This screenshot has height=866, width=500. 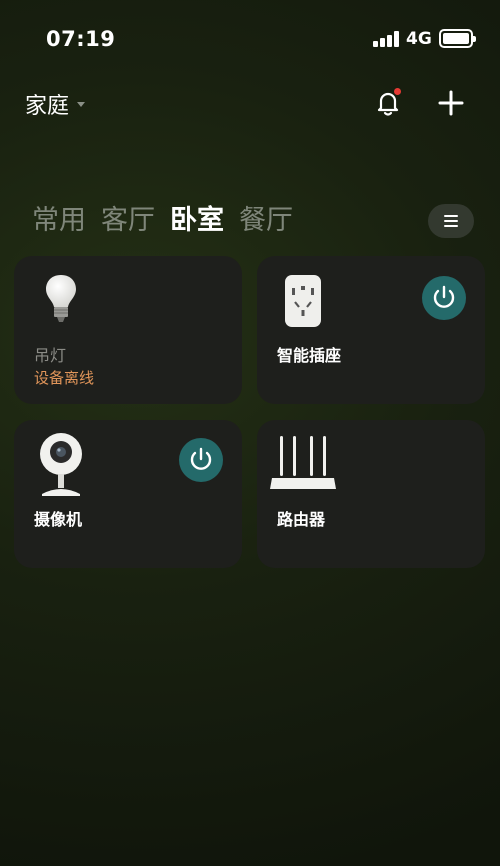 What do you see at coordinates (303, 465) in the screenshot?
I see `router-icon` at bounding box center [303, 465].